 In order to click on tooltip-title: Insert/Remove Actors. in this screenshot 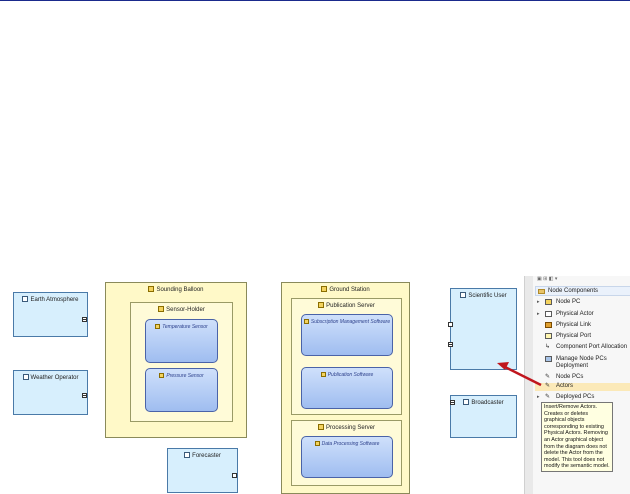, I will do `click(571, 407)`.